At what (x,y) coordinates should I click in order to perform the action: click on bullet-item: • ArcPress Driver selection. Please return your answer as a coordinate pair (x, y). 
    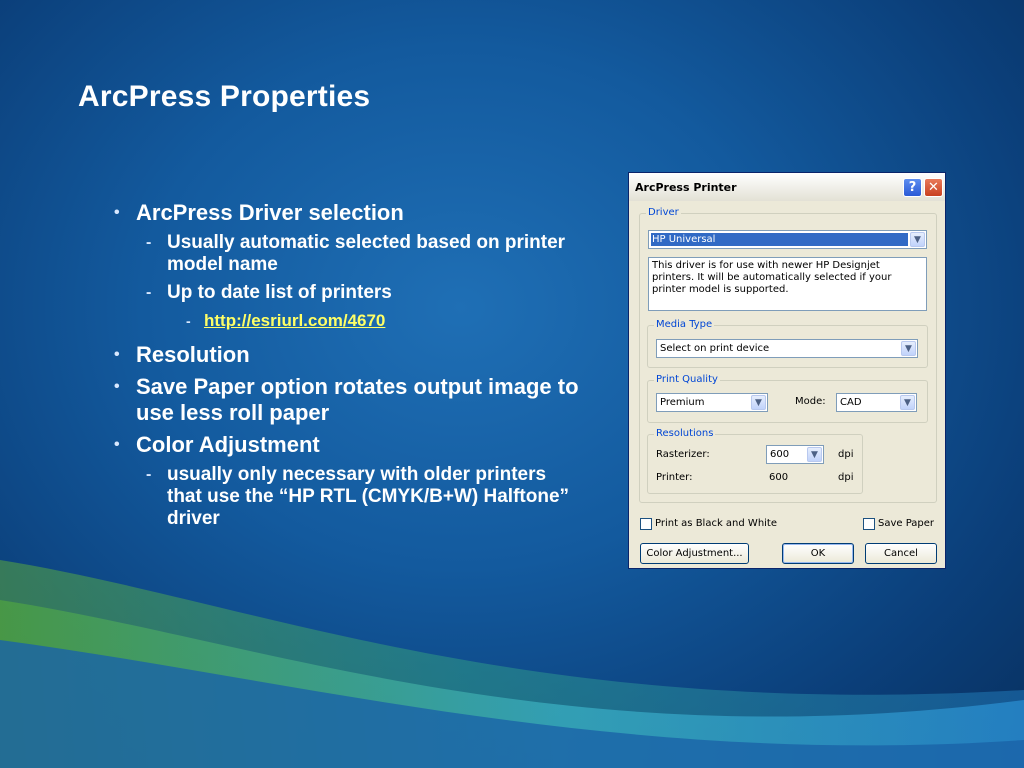
    Looking at the image, I should click on (347, 213).